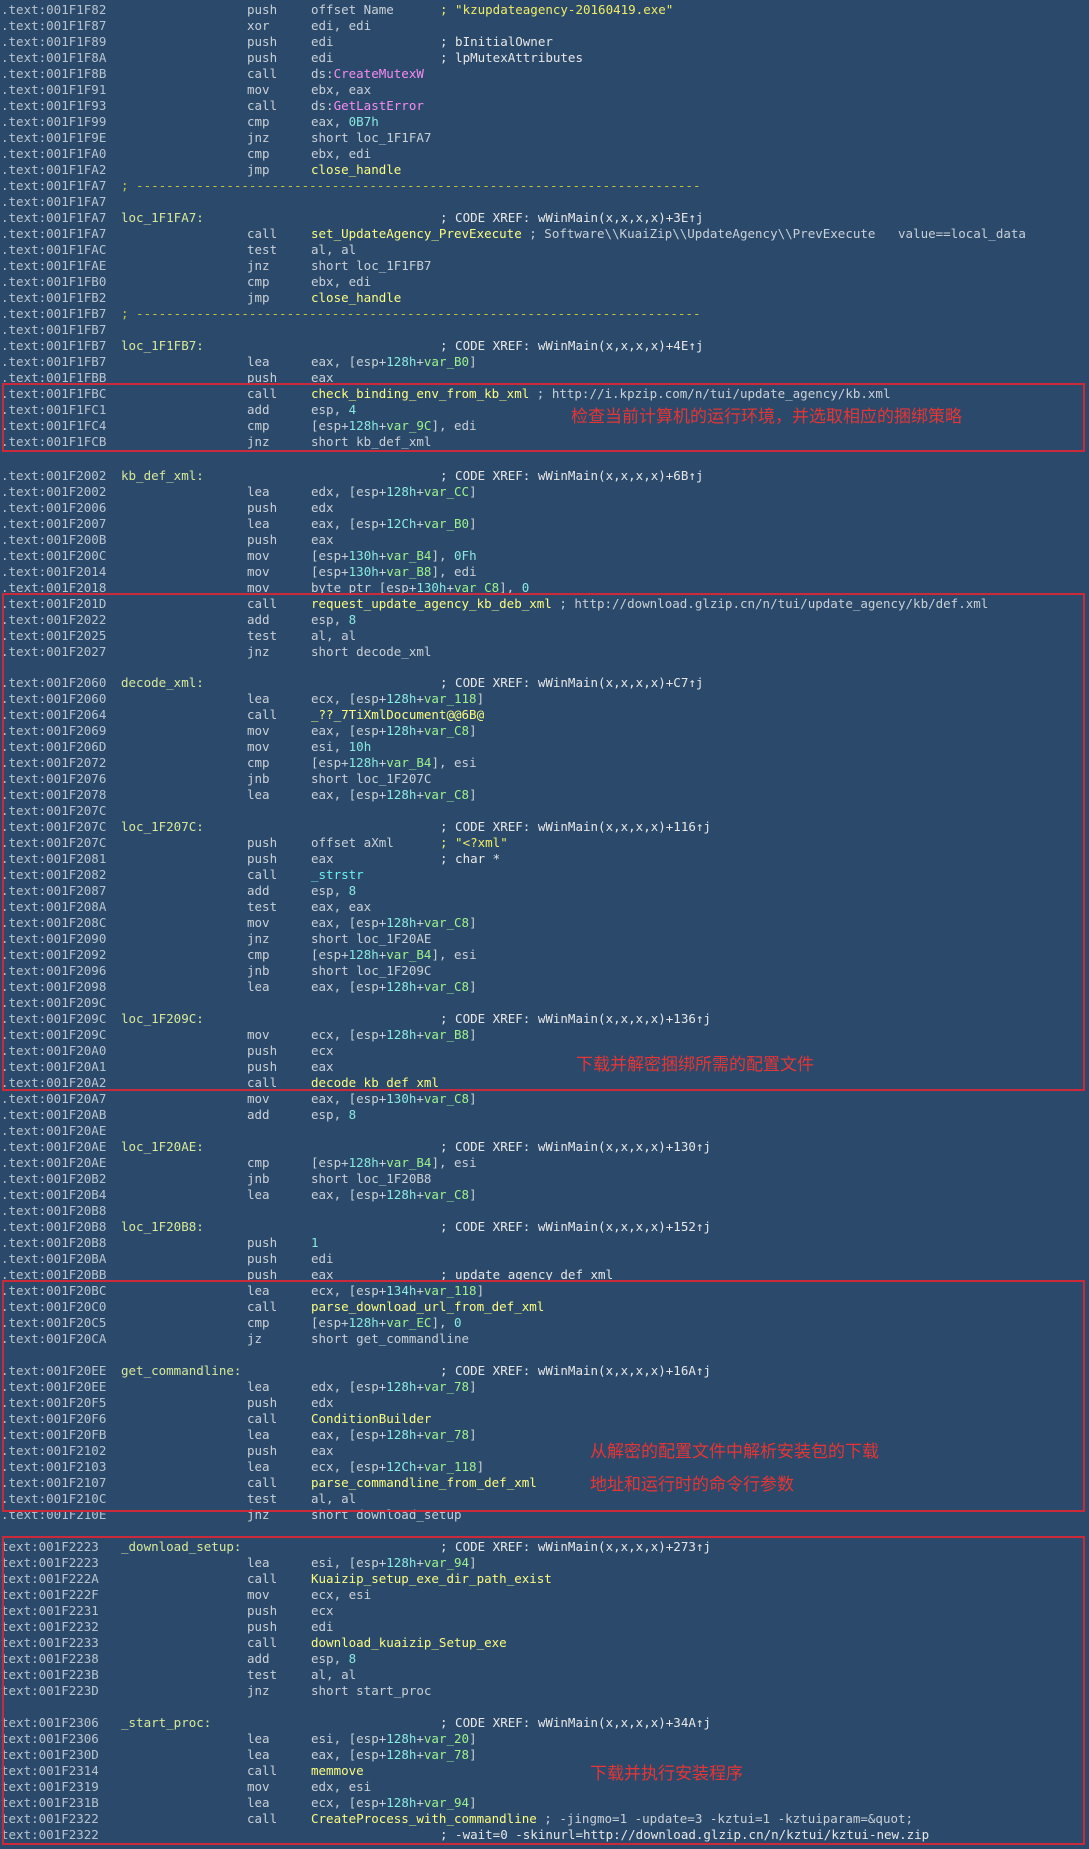 This screenshot has height=1849, width=1089. I want to click on operand: edx, [esp+128h+var_CC], so click(394, 492).